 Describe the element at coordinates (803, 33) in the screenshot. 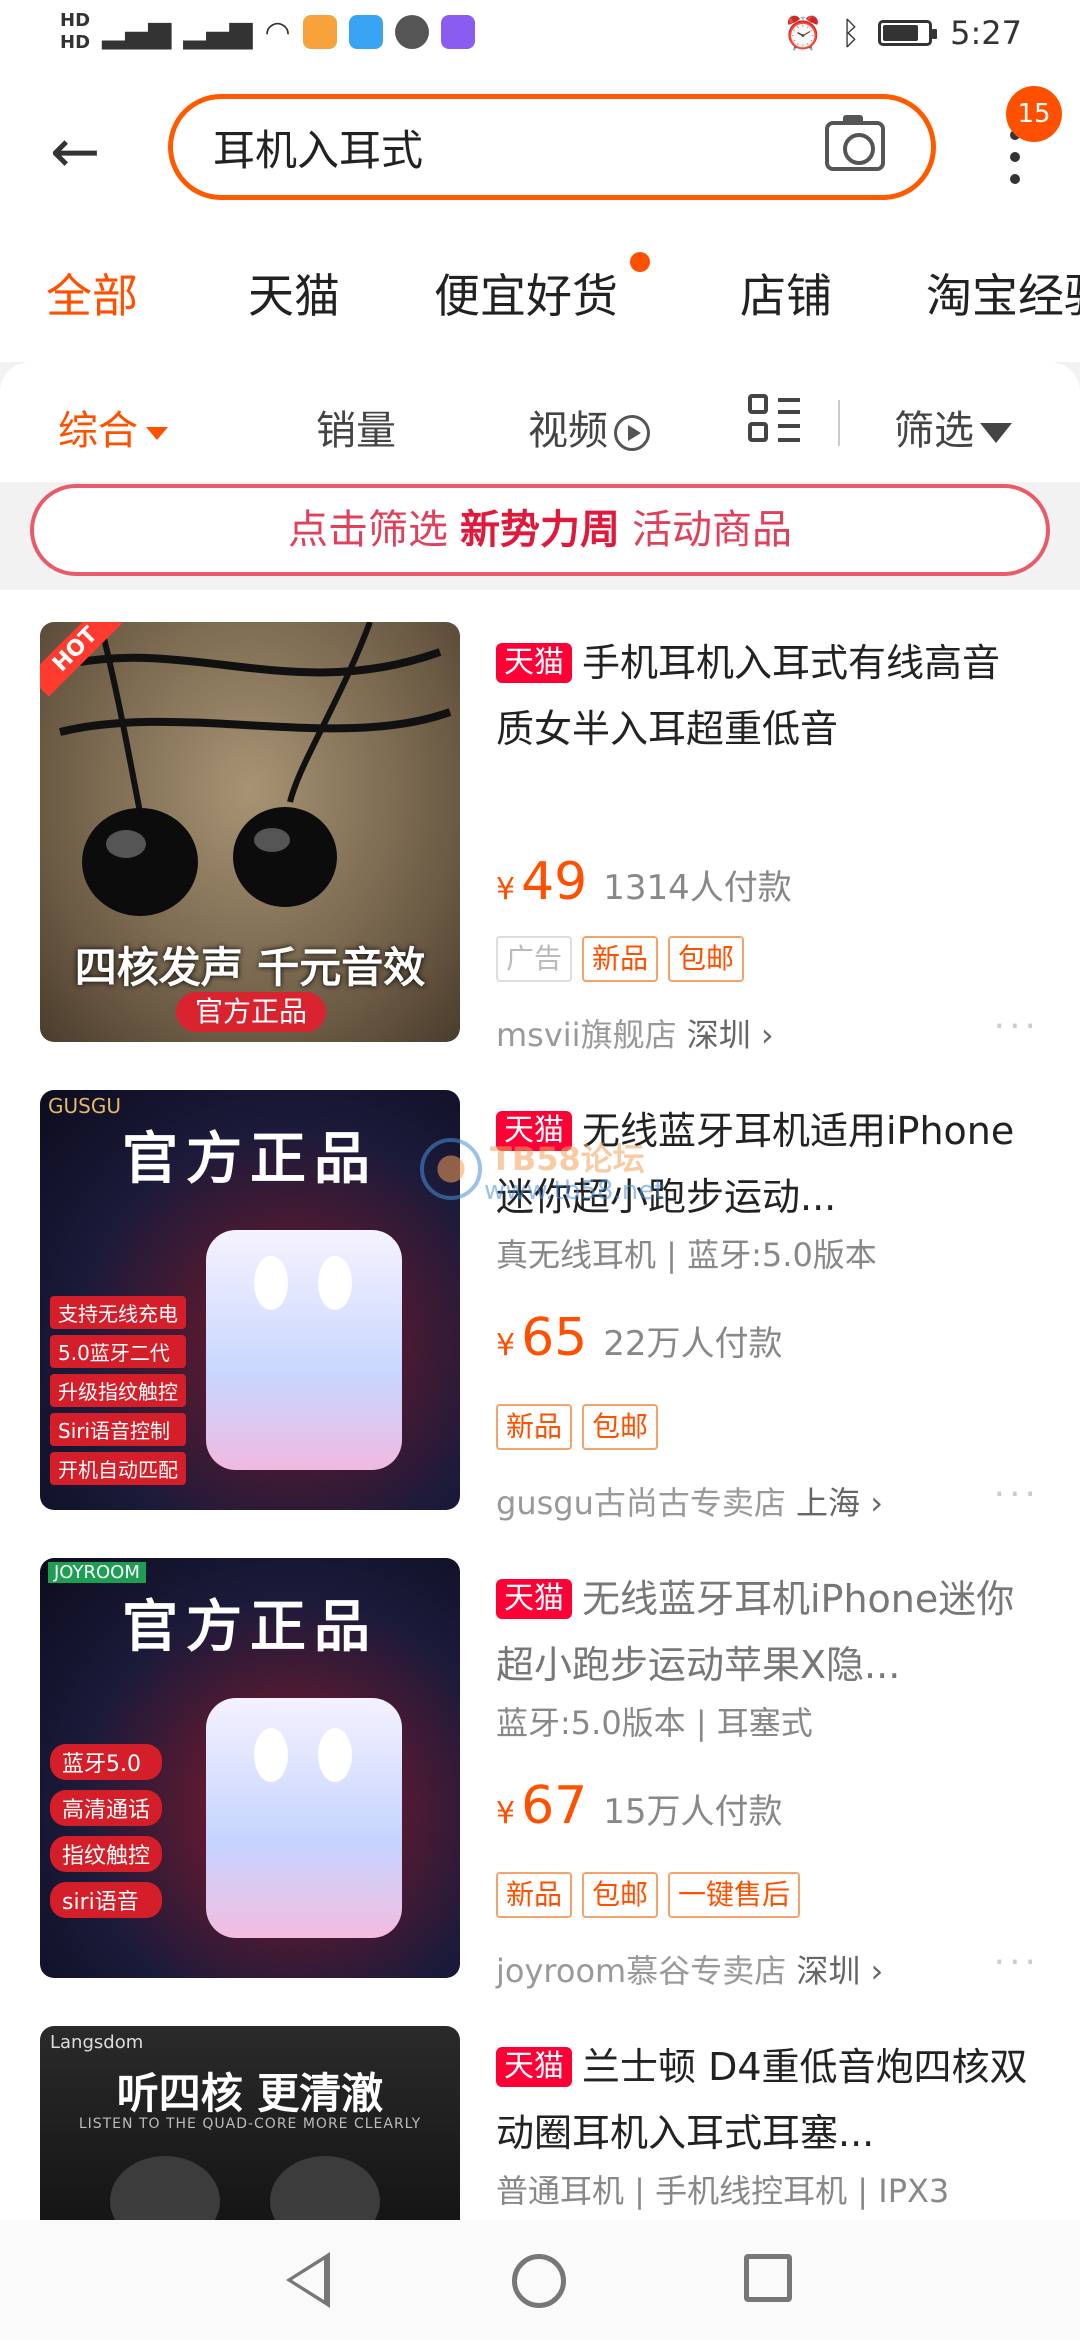

I see `alarm-icon: ⏰` at that location.